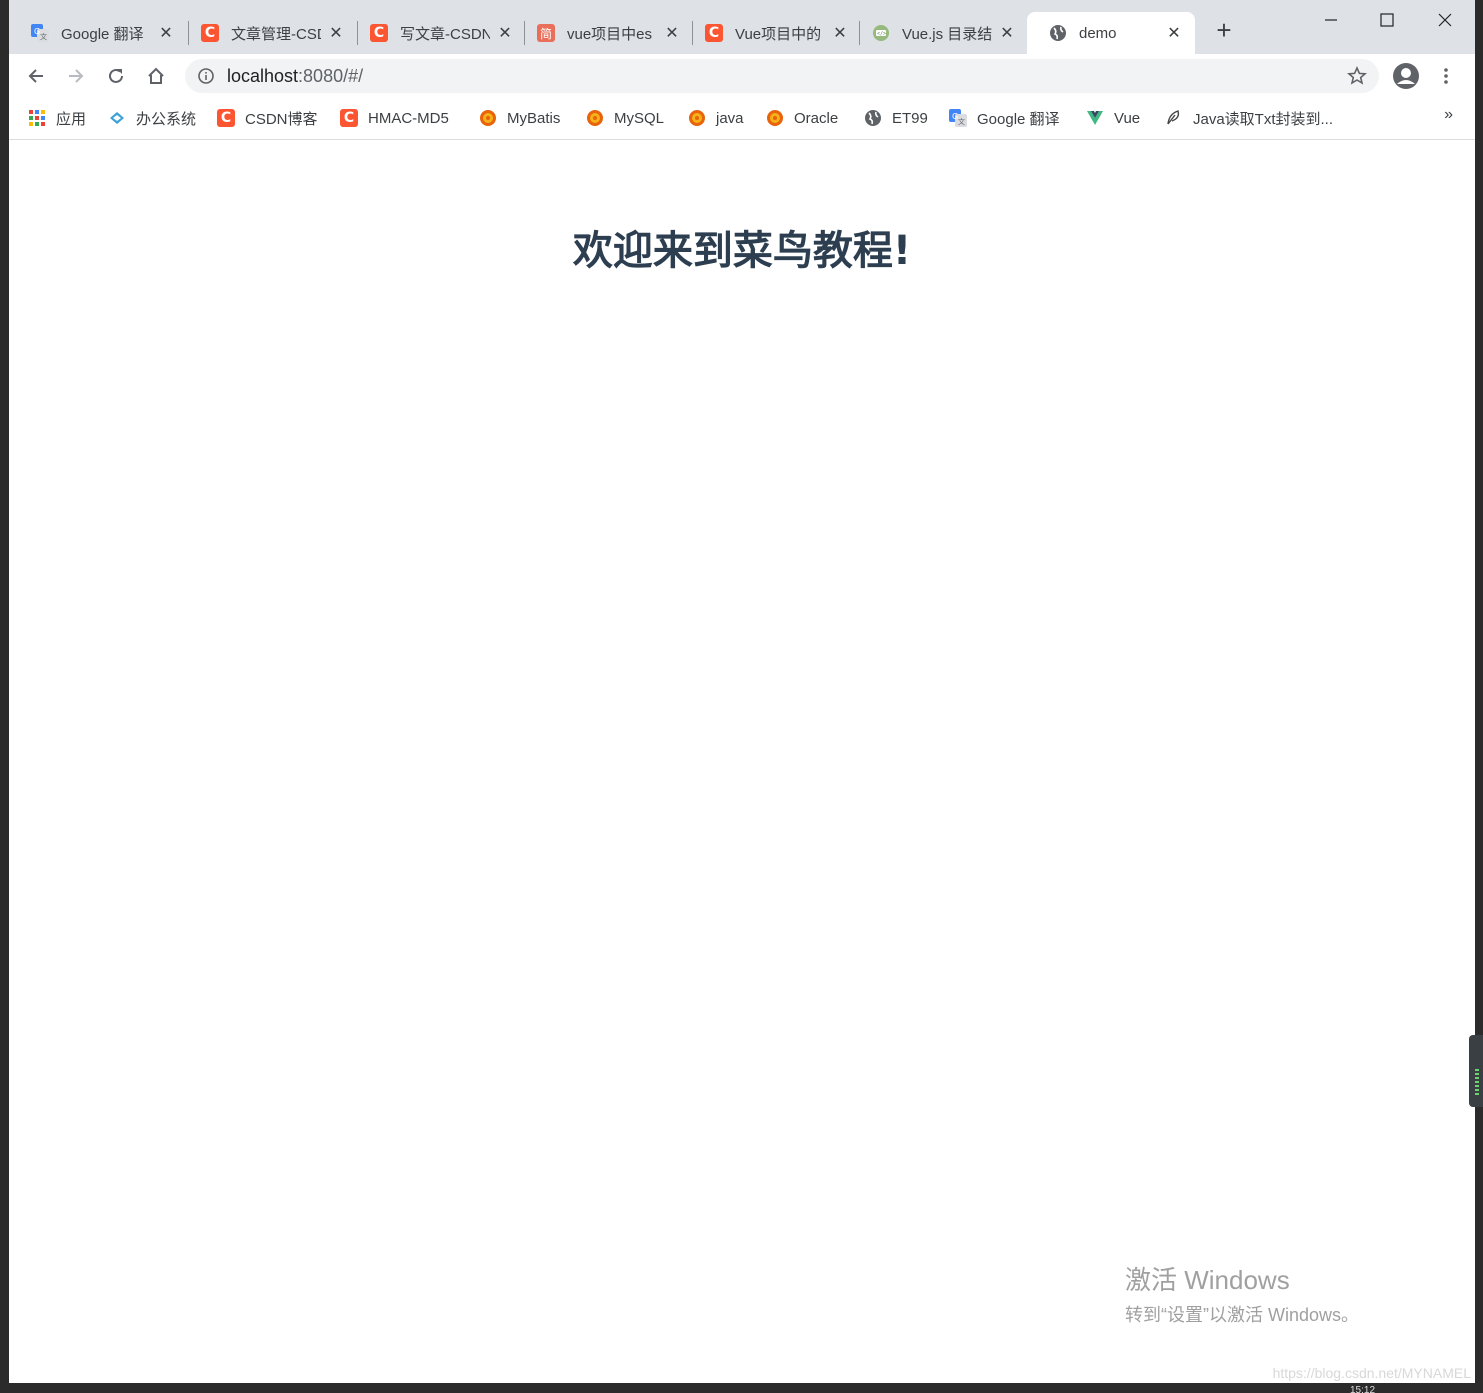 The width and height of the screenshot is (1483, 1393). I want to click on reload-icon, so click(116, 75).